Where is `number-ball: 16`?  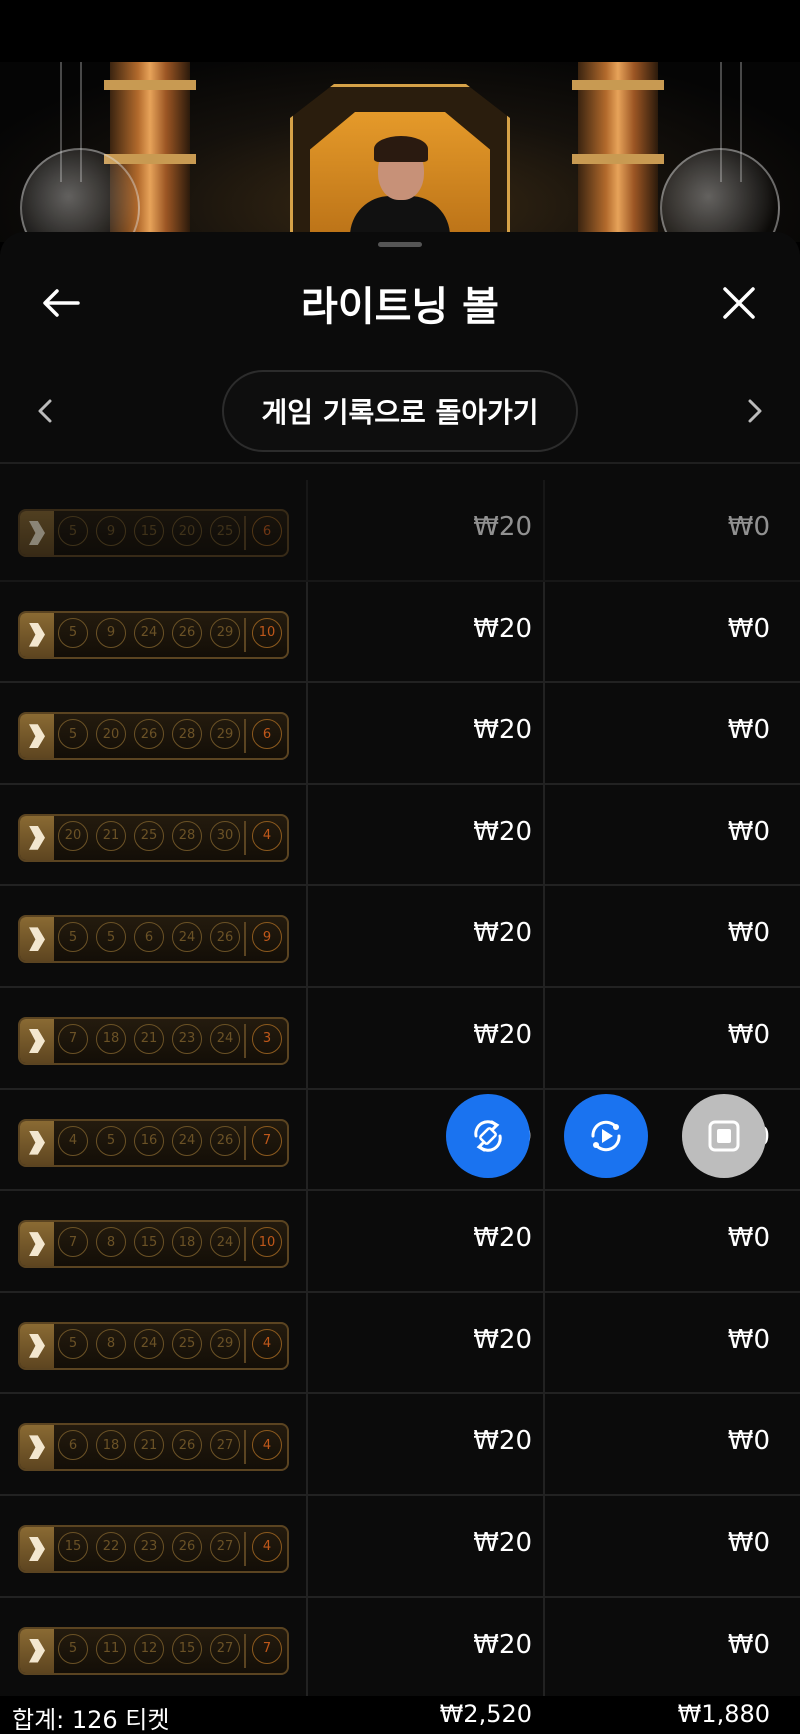
number-ball: 16 is located at coordinates (149, 1140).